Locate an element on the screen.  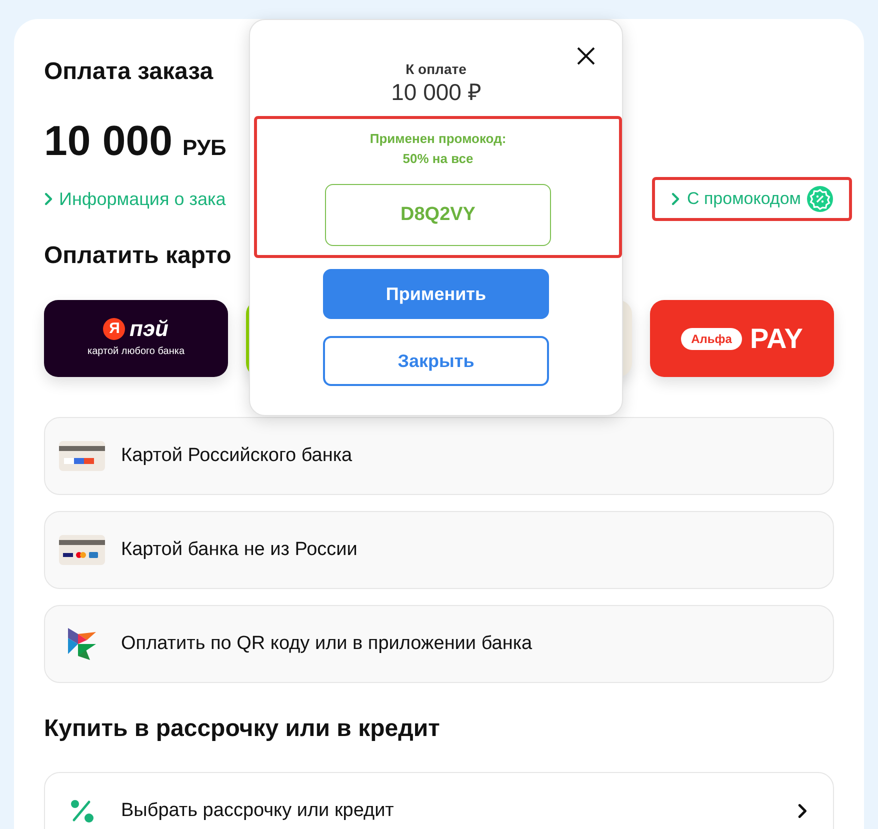
section-title: Оплатить карто is located at coordinates (138, 256).